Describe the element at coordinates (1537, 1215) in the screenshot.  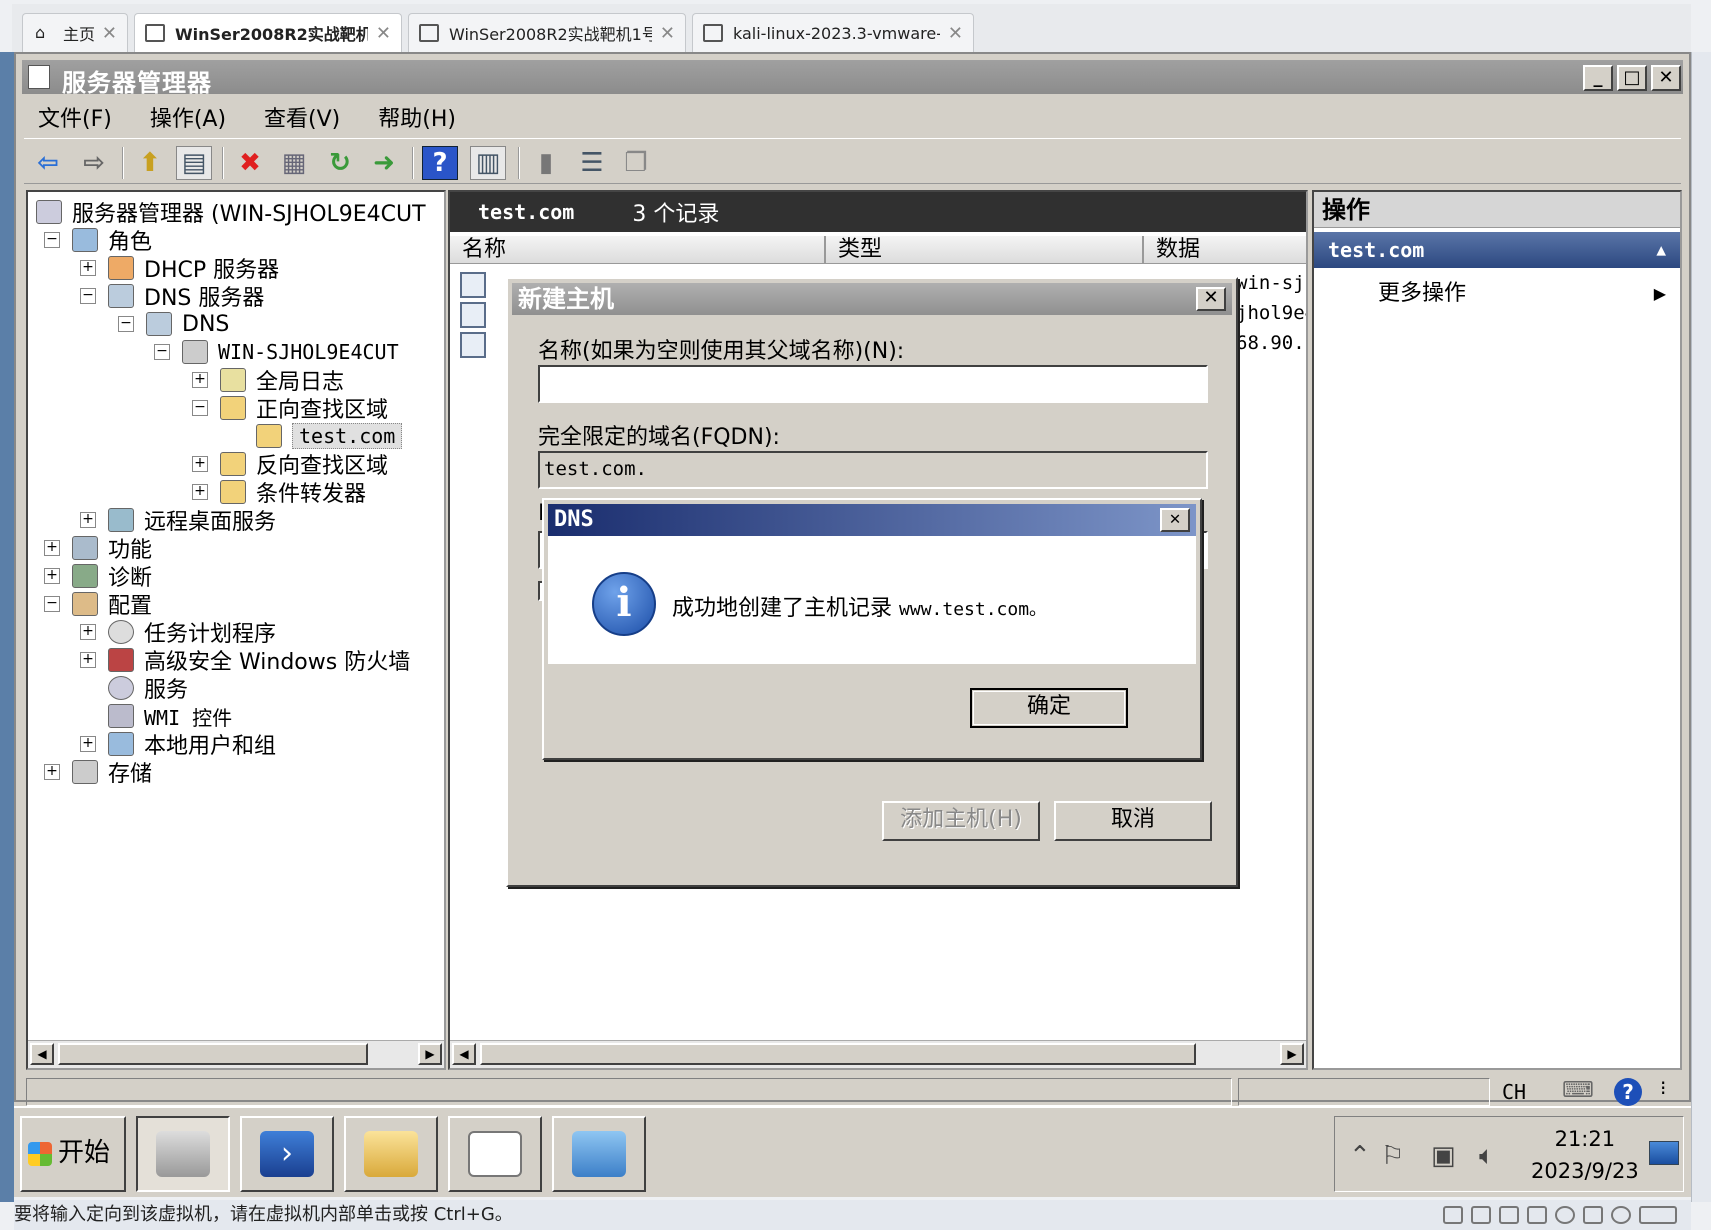
I see `sound-icon` at that location.